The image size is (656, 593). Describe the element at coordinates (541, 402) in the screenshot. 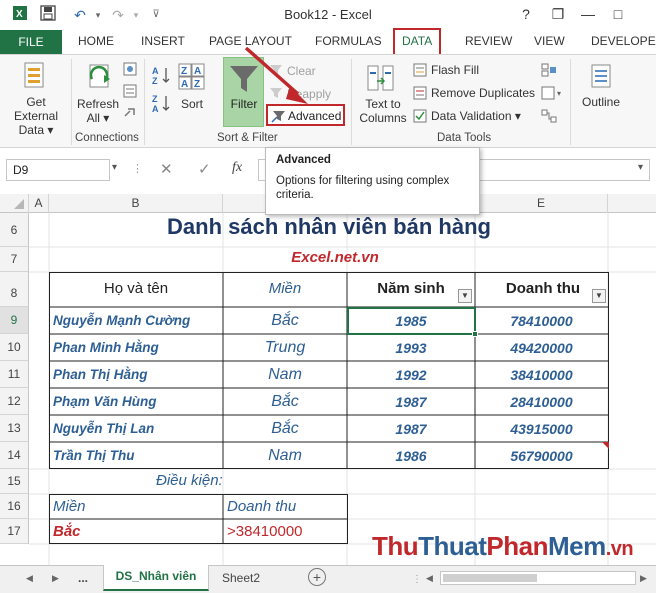

I see `cell-revenue-4: 28410000` at that location.